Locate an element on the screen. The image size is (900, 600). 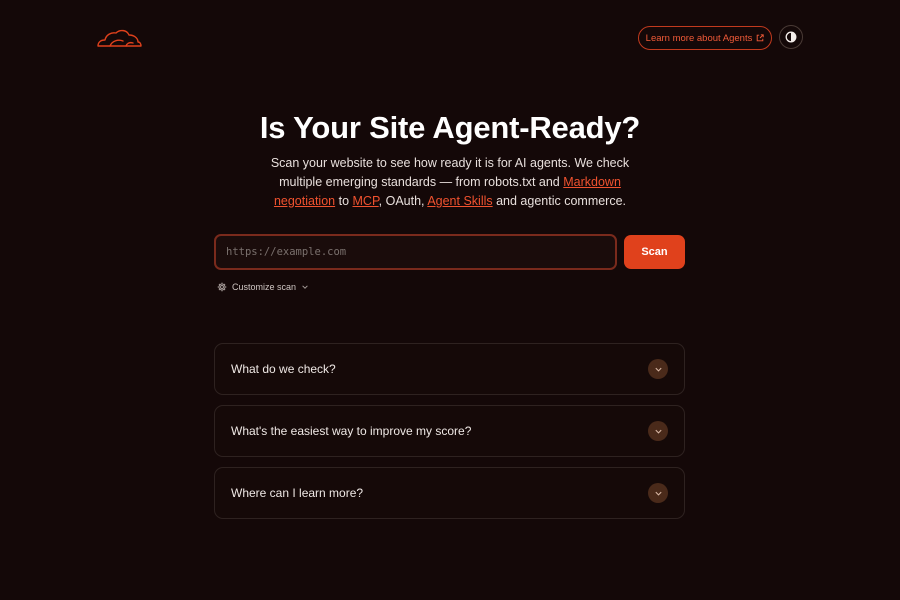
theme-toggle-button is located at coordinates (791, 37).